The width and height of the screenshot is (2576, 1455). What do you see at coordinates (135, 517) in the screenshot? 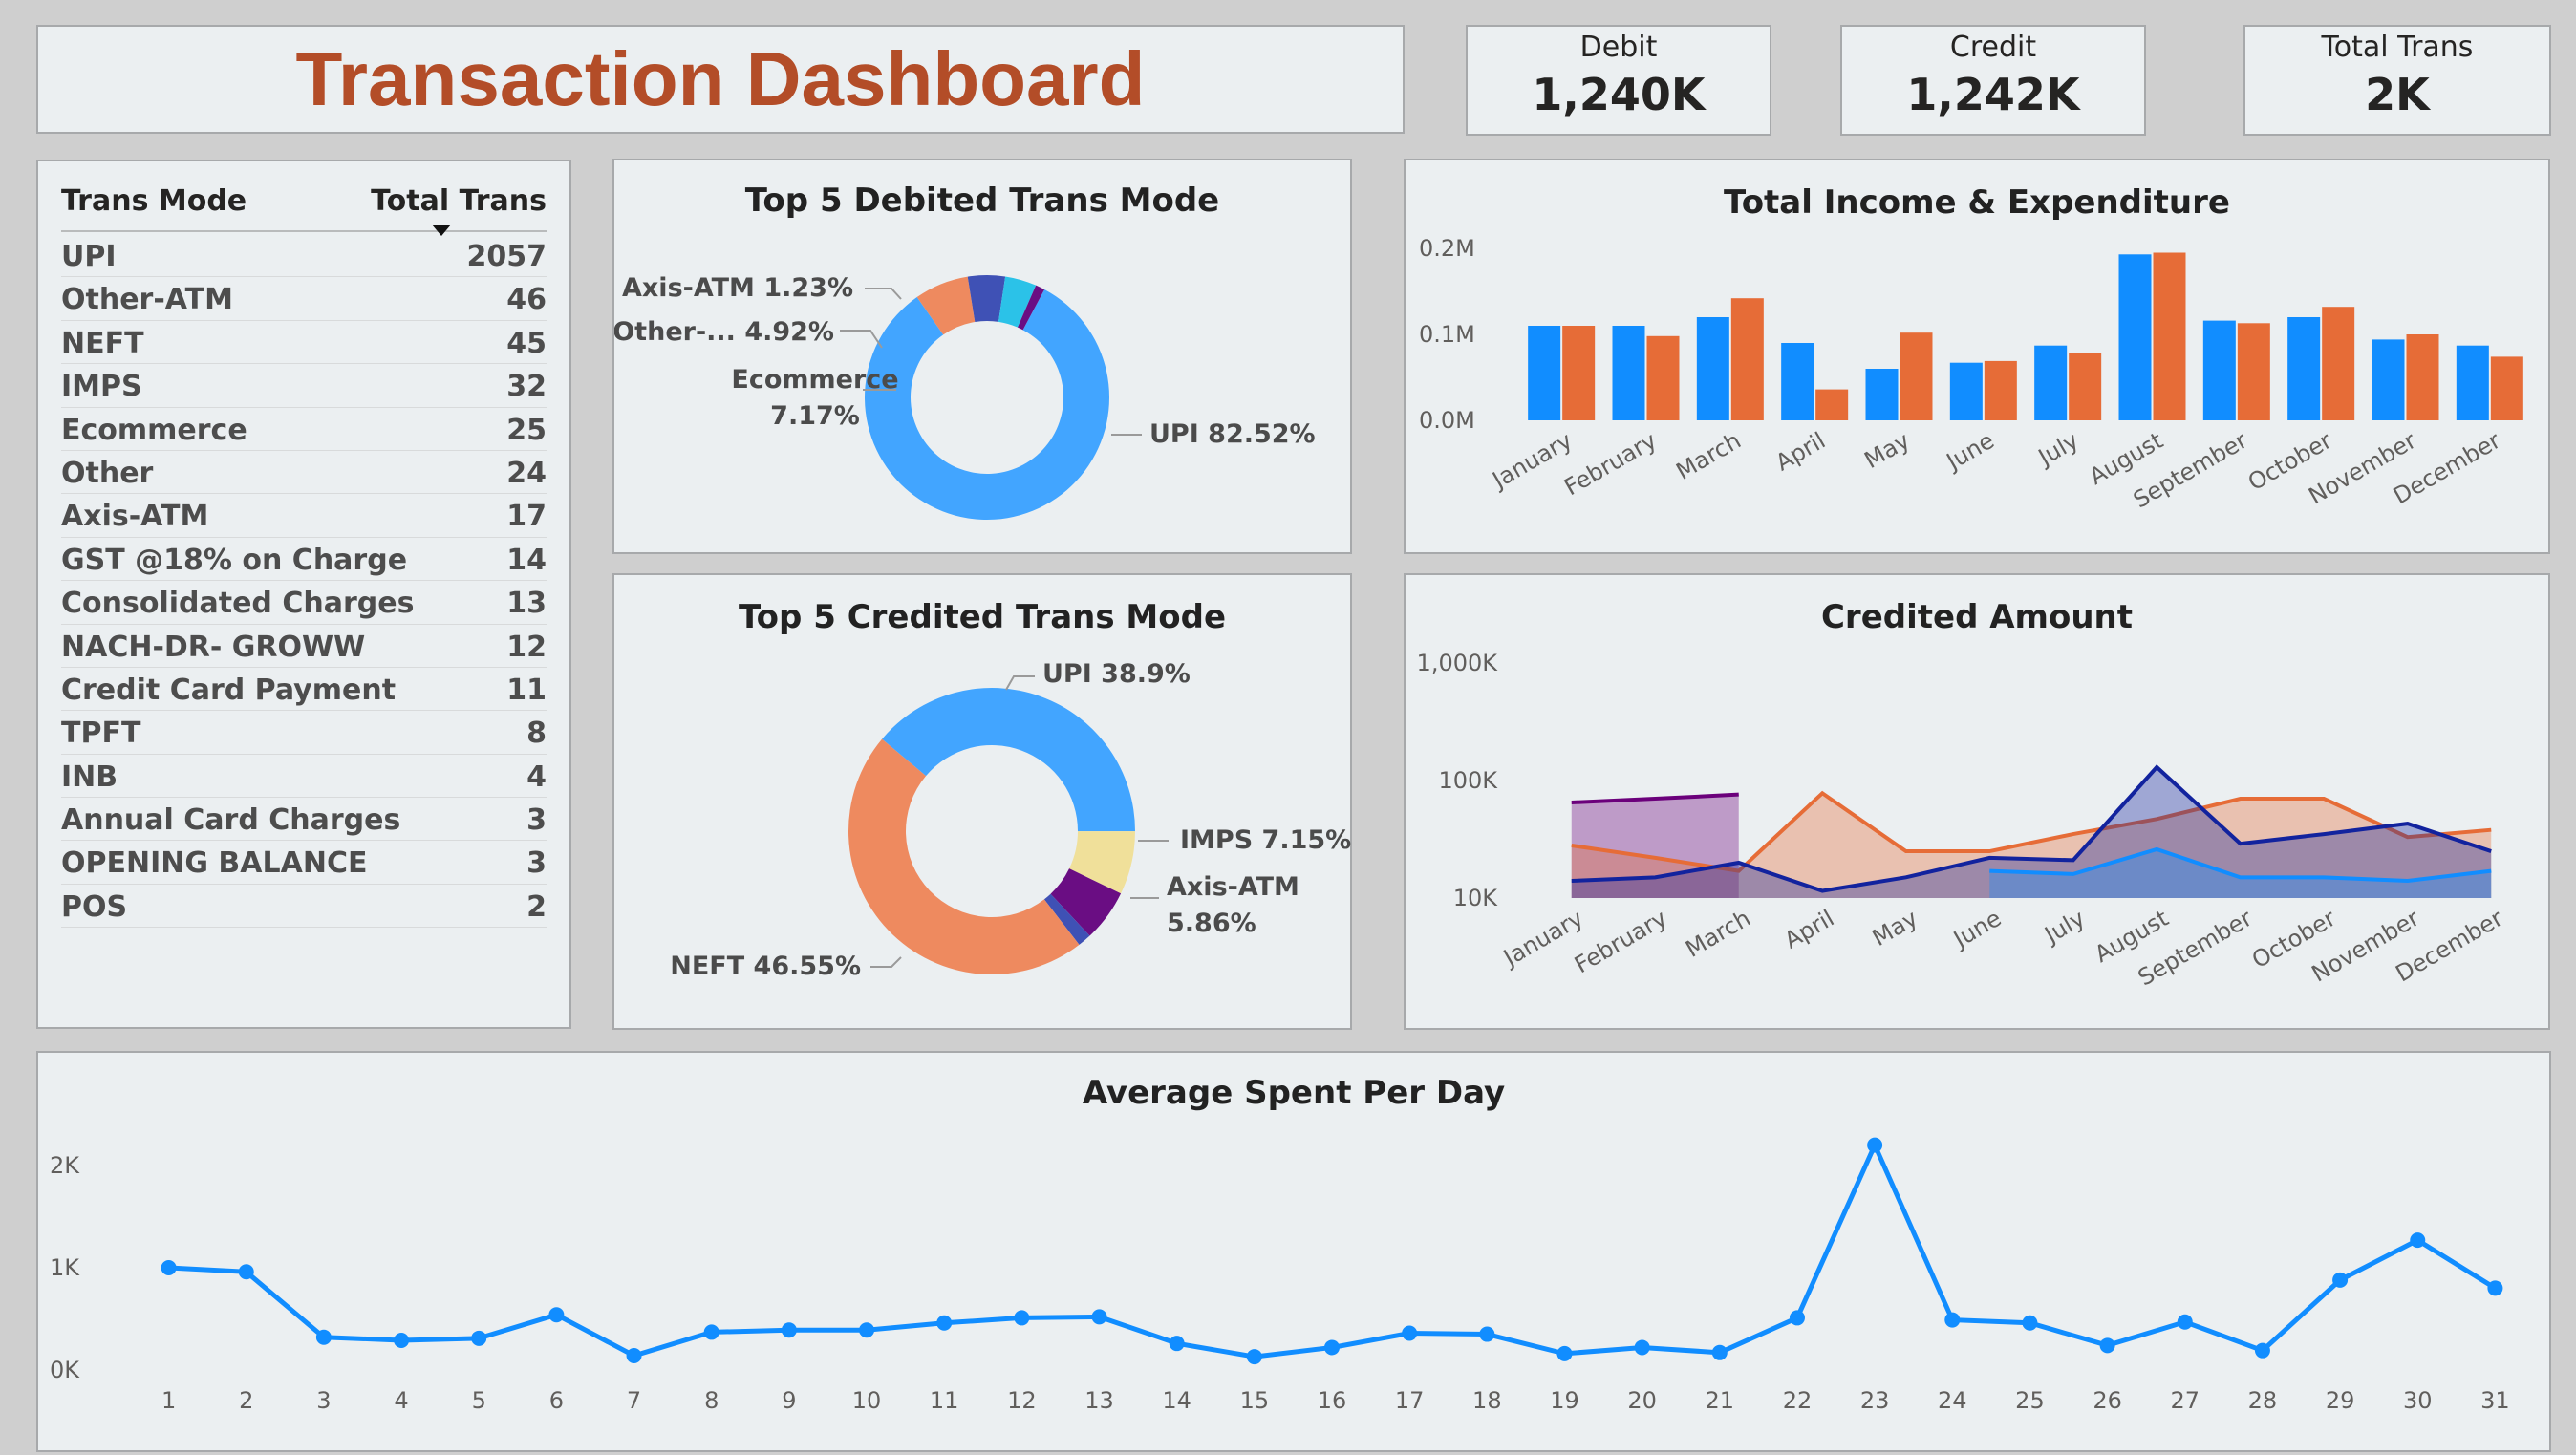
I see `trans-mode-cell: Axis-ATM` at bounding box center [135, 517].